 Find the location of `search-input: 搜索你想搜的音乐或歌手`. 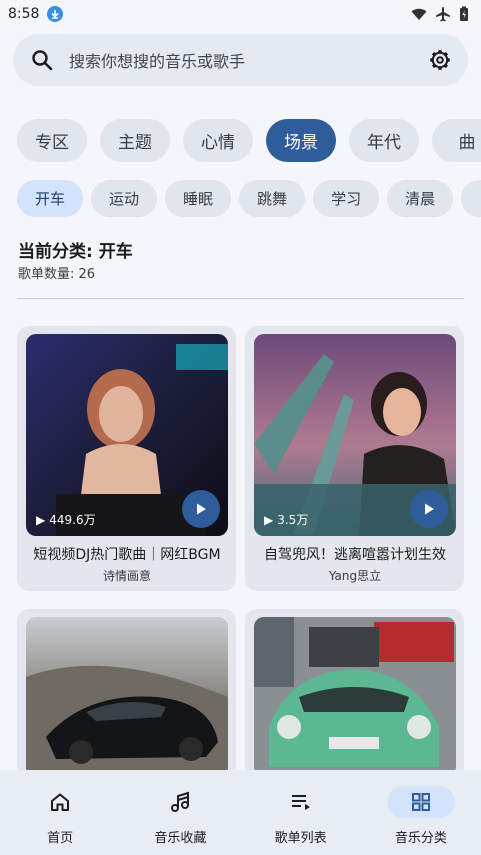

search-input: 搜索你想搜的音乐或歌手 is located at coordinates (248, 60).